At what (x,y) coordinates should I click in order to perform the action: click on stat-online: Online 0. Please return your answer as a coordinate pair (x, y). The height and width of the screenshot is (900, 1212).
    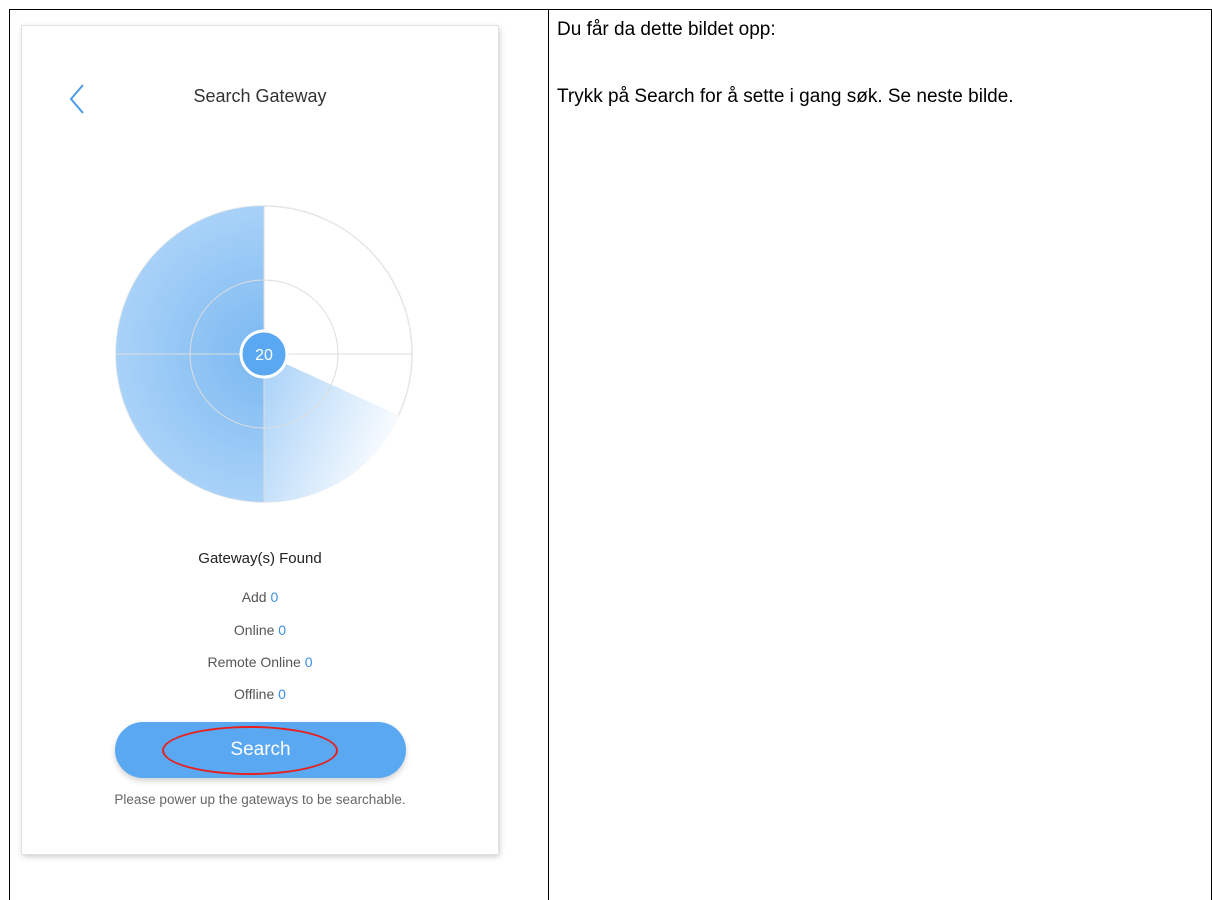
    Looking at the image, I should click on (260, 630).